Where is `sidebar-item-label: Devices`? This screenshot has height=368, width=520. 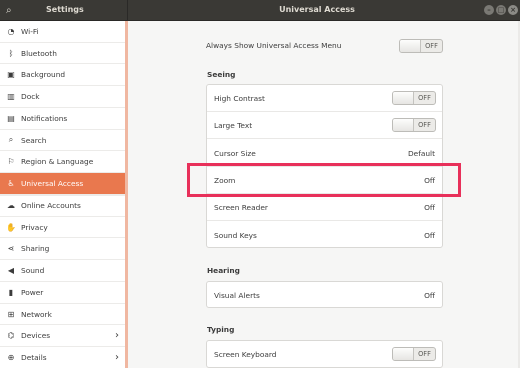
sidebar-item-label: Devices is located at coordinates (36, 336).